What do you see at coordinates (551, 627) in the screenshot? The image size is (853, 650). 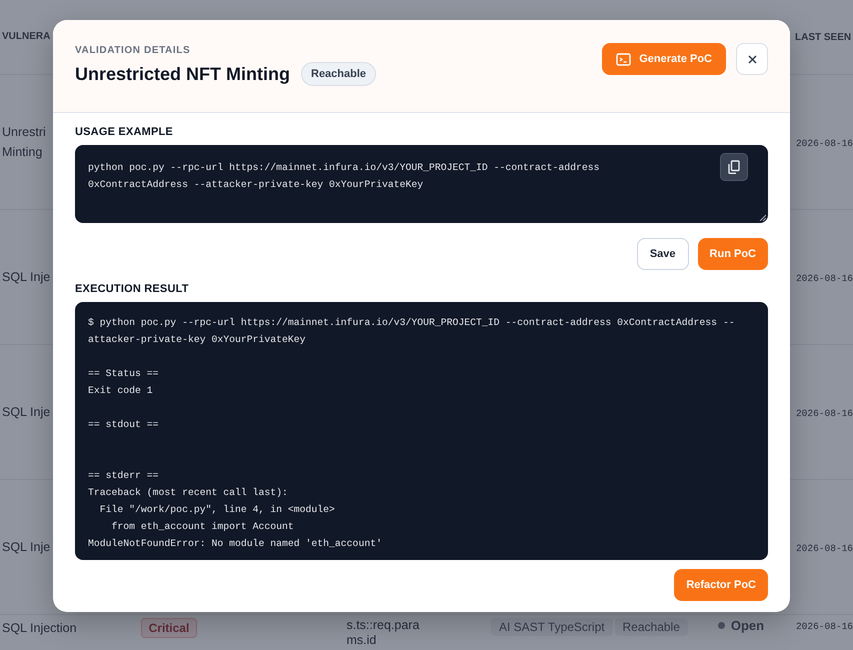 I see `tool-tag: AI SAST TypeScript` at bounding box center [551, 627].